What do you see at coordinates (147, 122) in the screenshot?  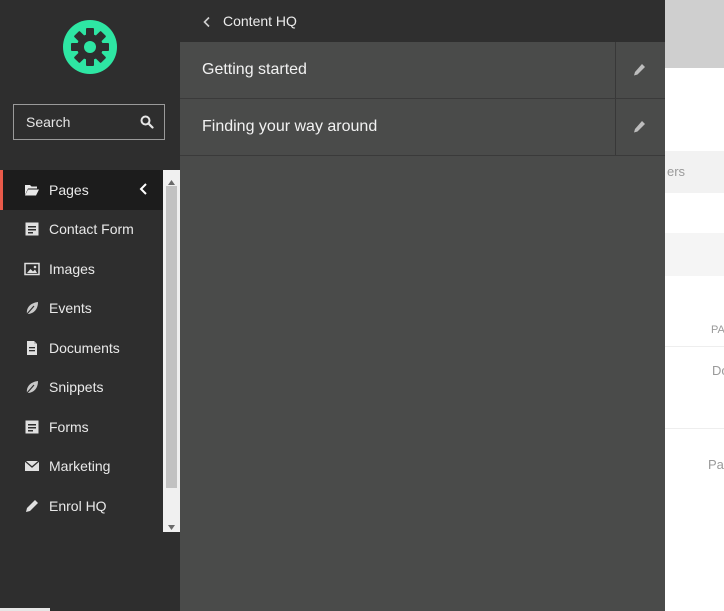 I see `search-icon` at bounding box center [147, 122].